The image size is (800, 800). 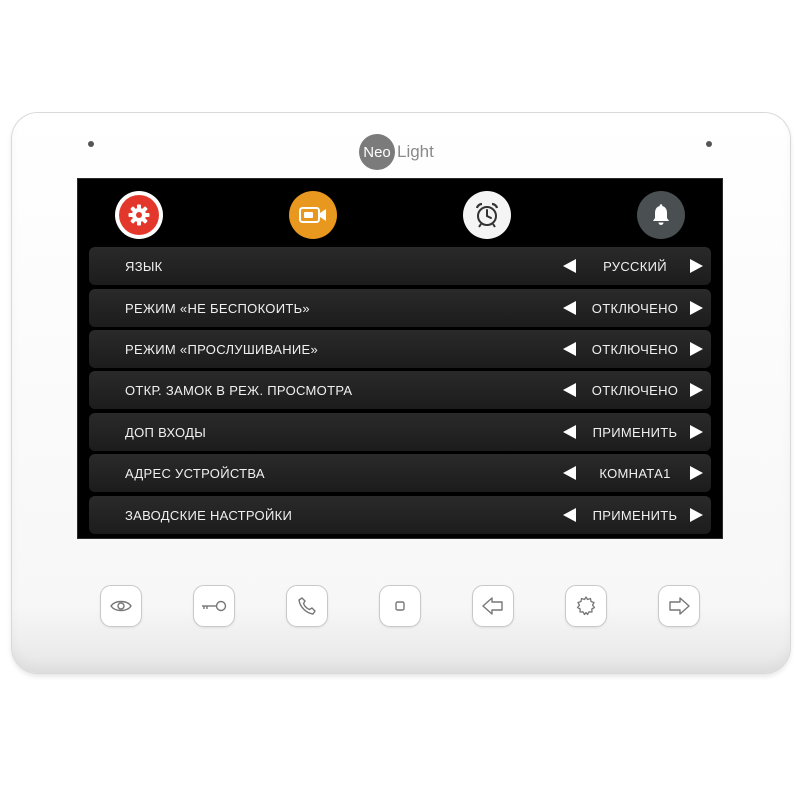 I want to click on settings-row-do-not-disturb: РЕЖИМ «НЕ БЕСПОКОИТЬ» ОТКЛЮЧЕНО, so click(x=400, y=308).